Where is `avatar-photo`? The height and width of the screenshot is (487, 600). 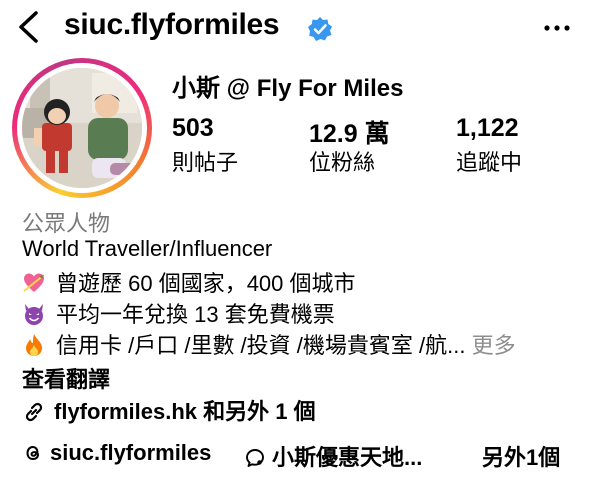 avatar-photo is located at coordinates (82, 128).